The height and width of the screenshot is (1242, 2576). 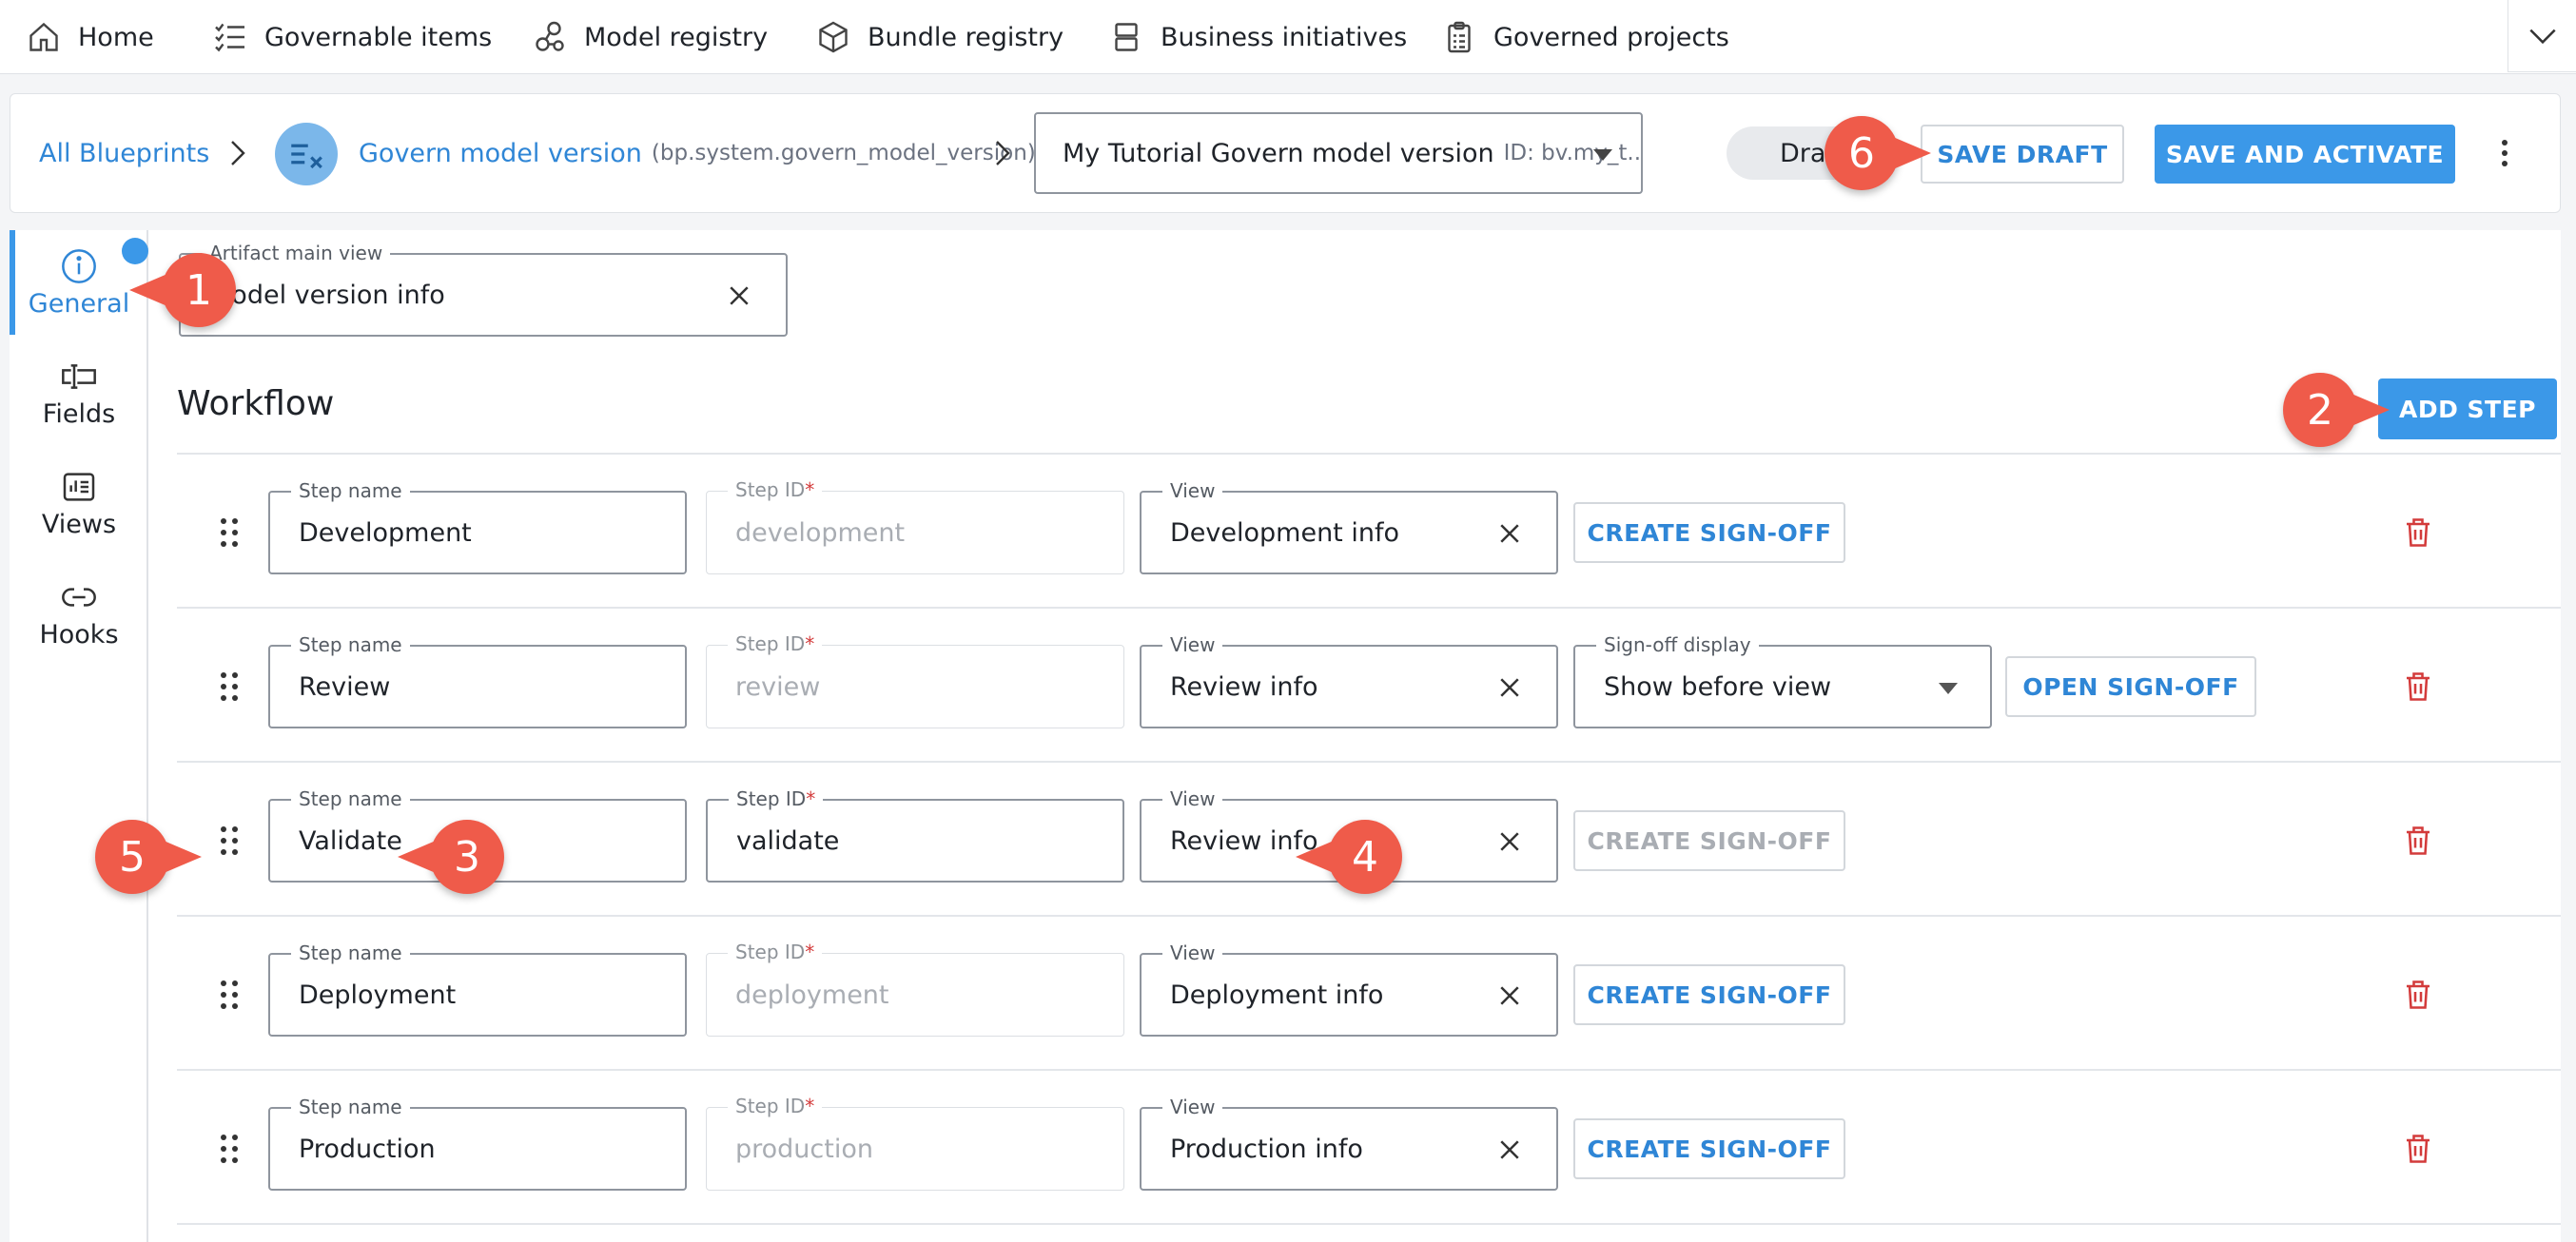 What do you see at coordinates (345, 686) in the screenshot?
I see `step-name-value: Review` at bounding box center [345, 686].